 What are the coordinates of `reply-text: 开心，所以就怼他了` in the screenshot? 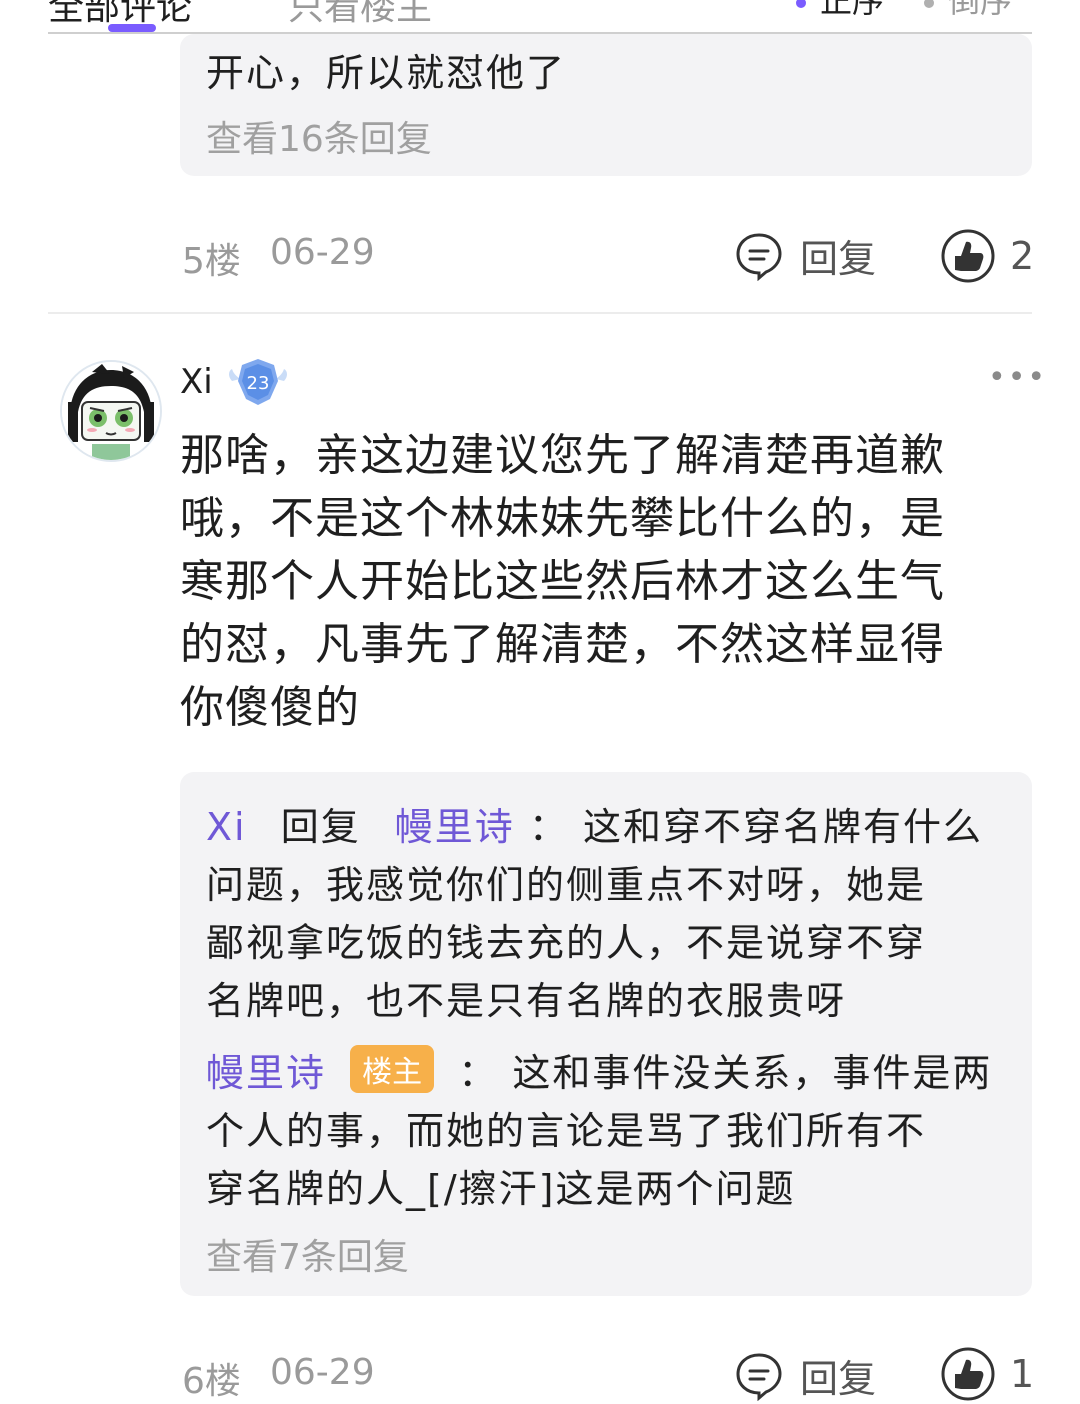 It's located at (386, 73).